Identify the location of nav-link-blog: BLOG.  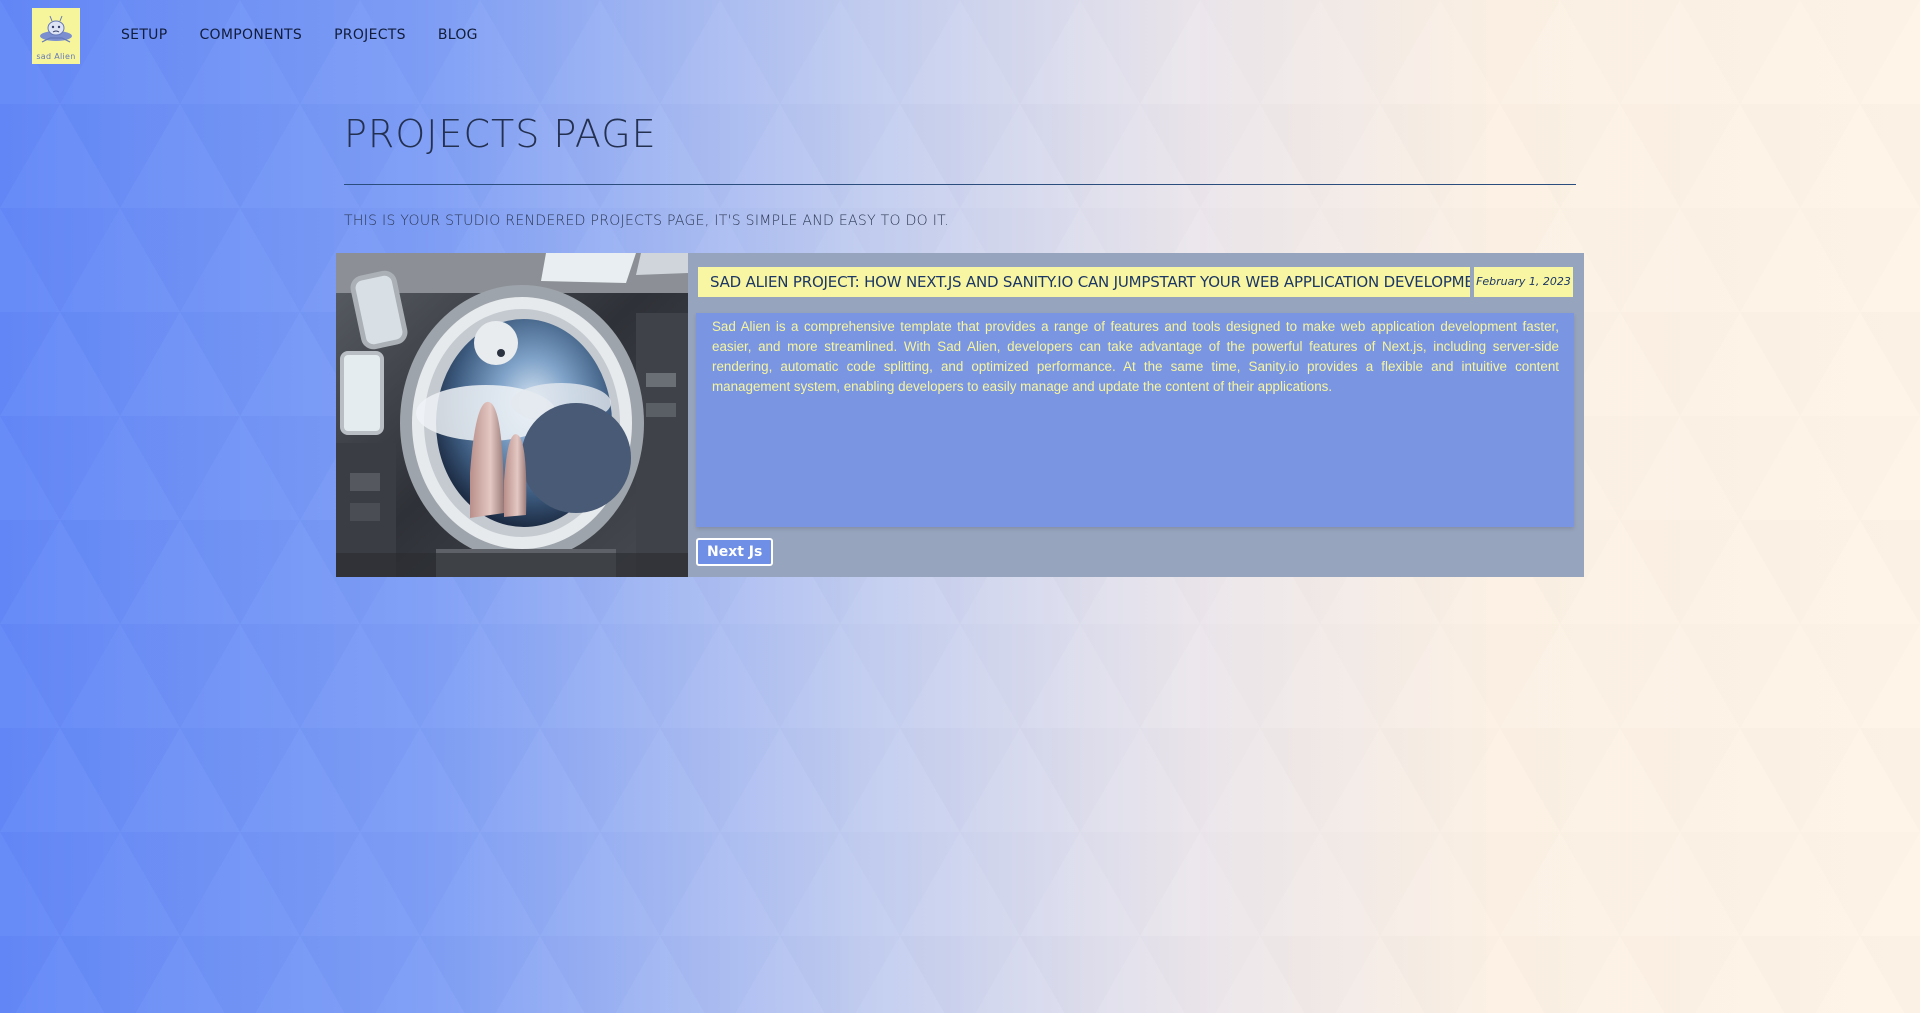
(458, 35).